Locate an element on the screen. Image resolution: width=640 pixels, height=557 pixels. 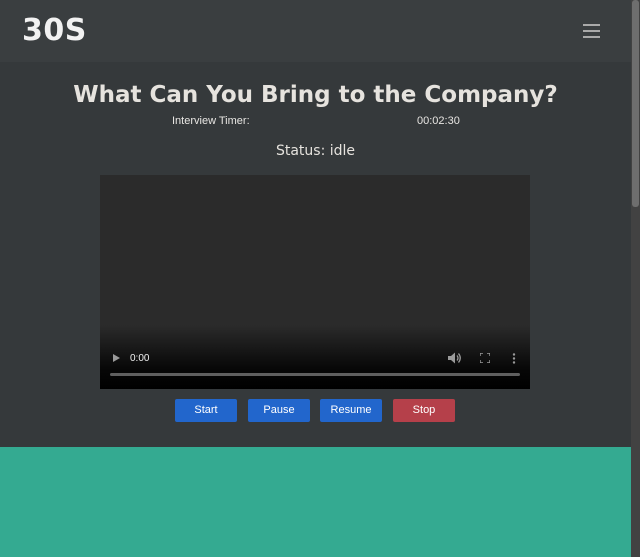
stop-button: Stop is located at coordinates (424, 410).